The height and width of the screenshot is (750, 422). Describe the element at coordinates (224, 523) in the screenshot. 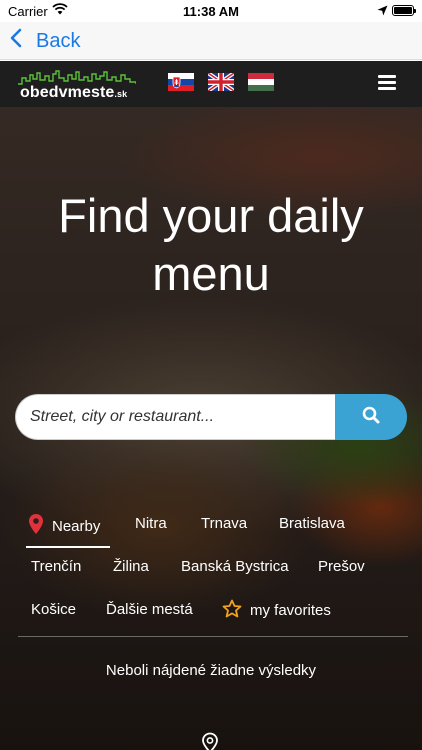

I see `tab-trnava: Trnava` at that location.